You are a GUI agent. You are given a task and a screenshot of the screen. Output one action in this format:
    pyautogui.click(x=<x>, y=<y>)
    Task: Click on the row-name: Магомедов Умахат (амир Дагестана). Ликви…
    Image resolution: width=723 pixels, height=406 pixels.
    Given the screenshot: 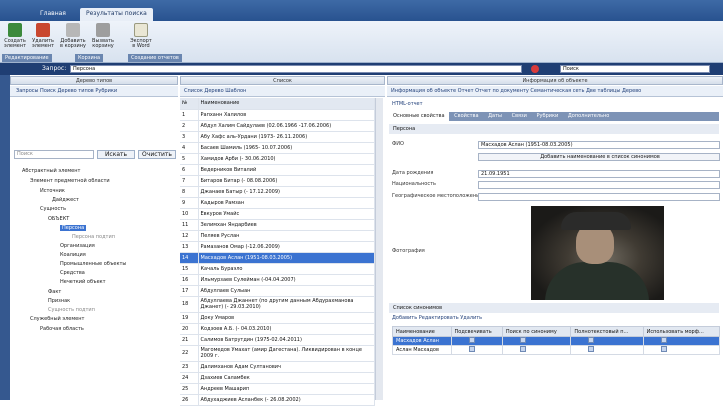 What is the action you would take?
    pyautogui.click(x=286, y=353)
    